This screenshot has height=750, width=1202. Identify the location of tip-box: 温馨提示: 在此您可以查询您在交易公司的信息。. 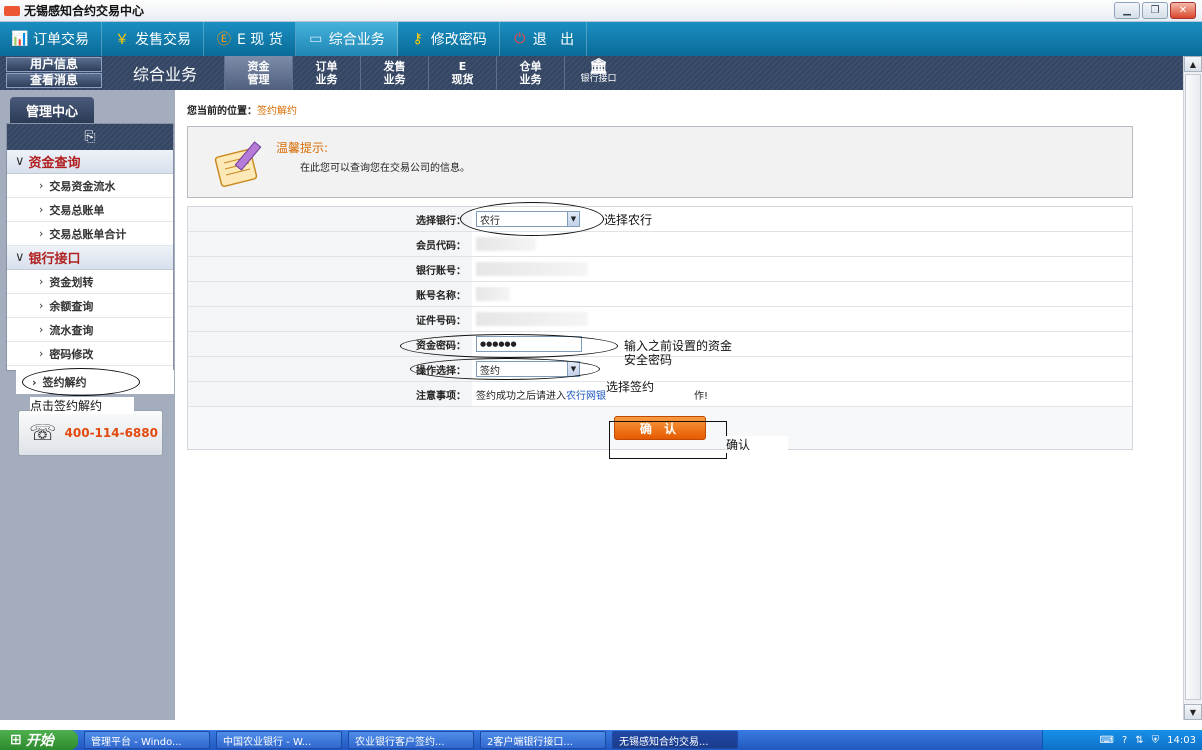
(660, 162).